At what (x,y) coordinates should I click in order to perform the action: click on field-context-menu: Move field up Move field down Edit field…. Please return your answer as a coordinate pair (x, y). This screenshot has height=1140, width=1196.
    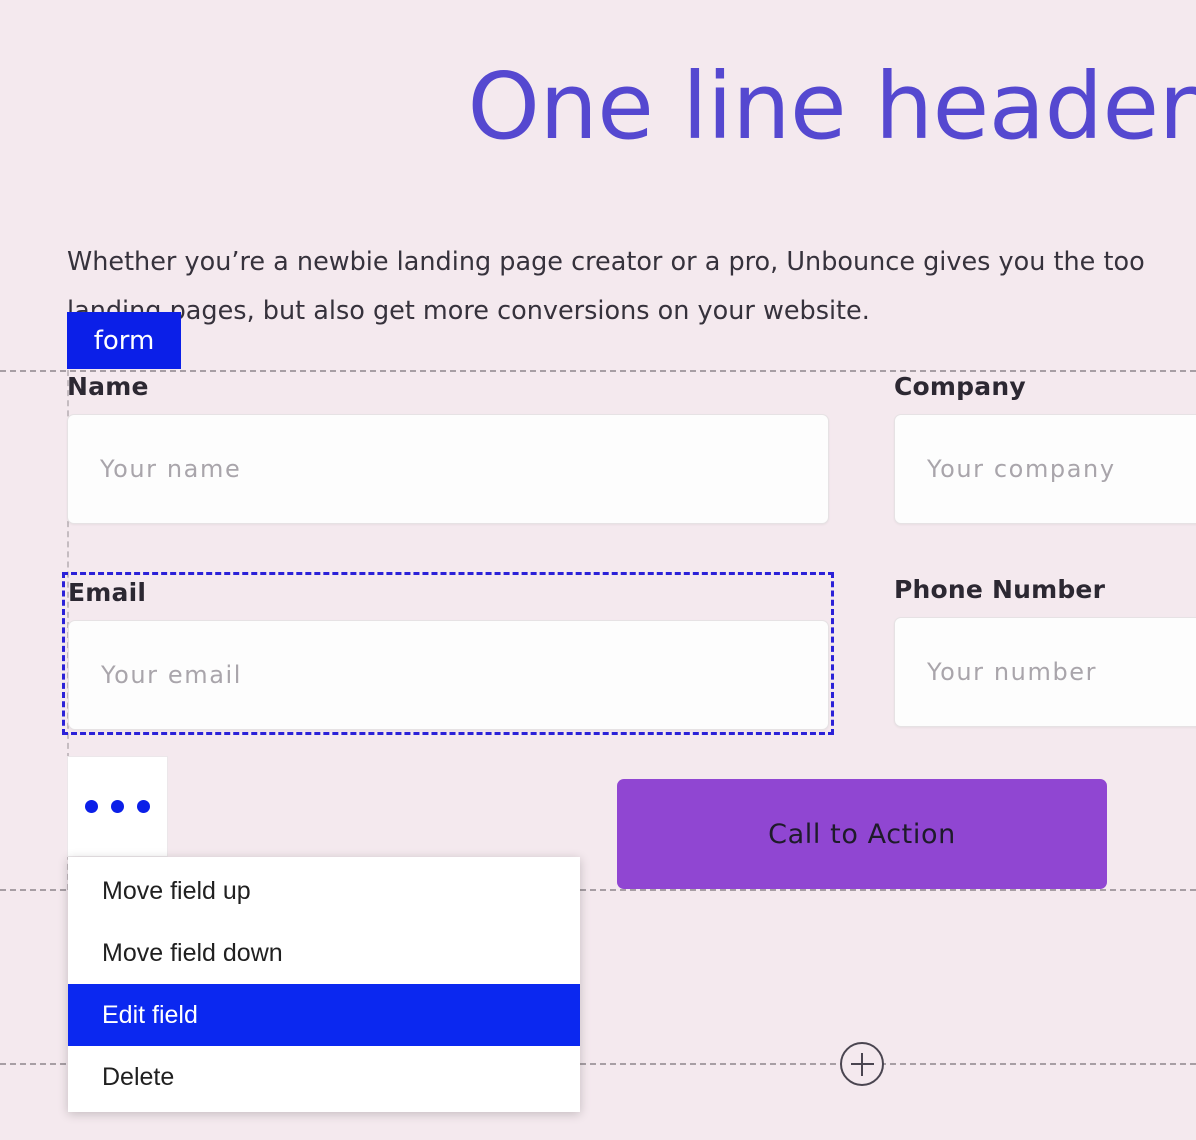
    Looking at the image, I should click on (324, 984).